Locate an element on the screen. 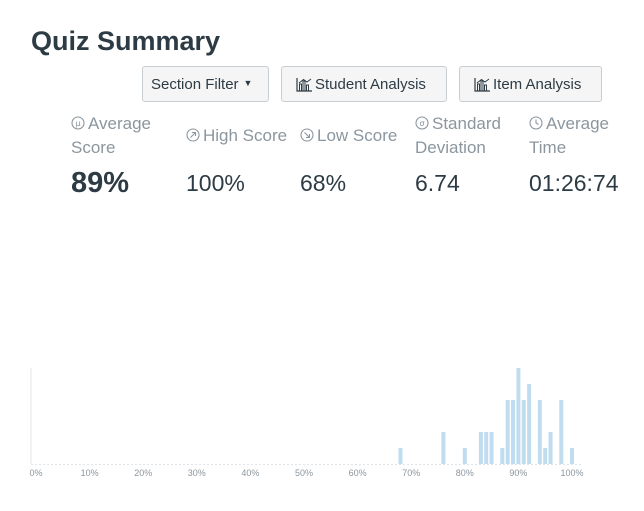 This screenshot has height=511, width=644. high-score-label: High Score is located at coordinates (236, 136).